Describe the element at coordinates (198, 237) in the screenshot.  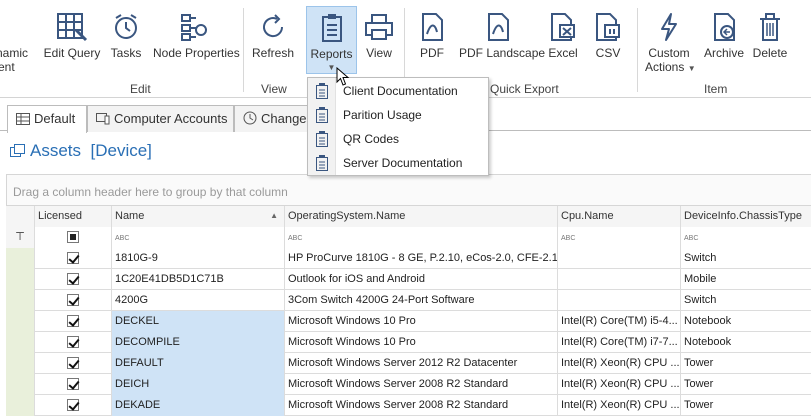
I see `filter-name: ABC` at that location.